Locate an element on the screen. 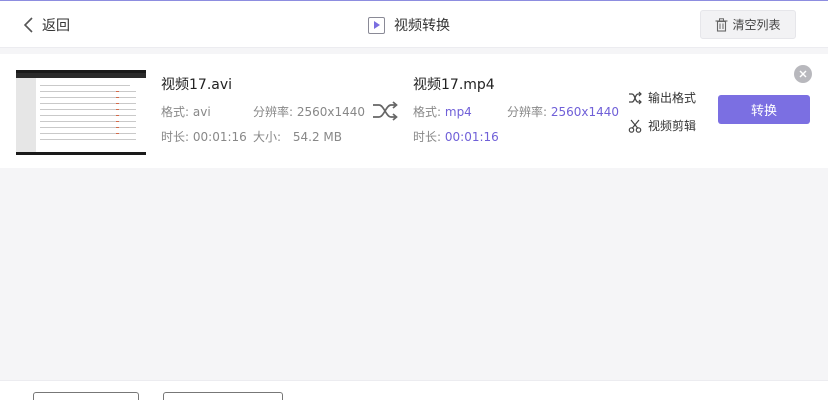  video-thumbnail is located at coordinates (81, 112).